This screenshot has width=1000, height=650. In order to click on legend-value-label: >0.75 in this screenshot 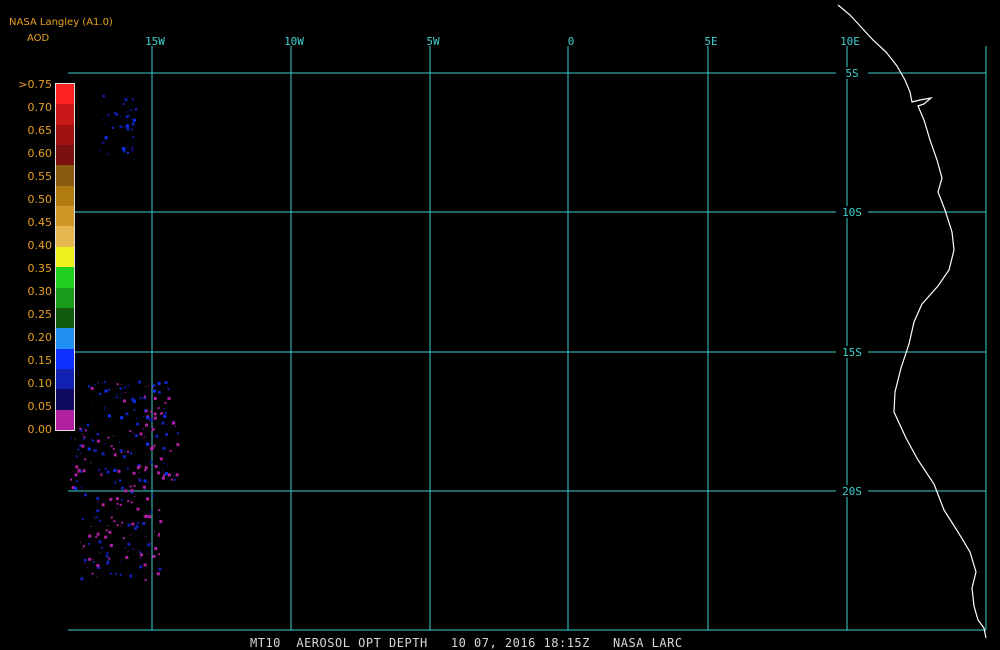, I will do `click(35, 84)`.